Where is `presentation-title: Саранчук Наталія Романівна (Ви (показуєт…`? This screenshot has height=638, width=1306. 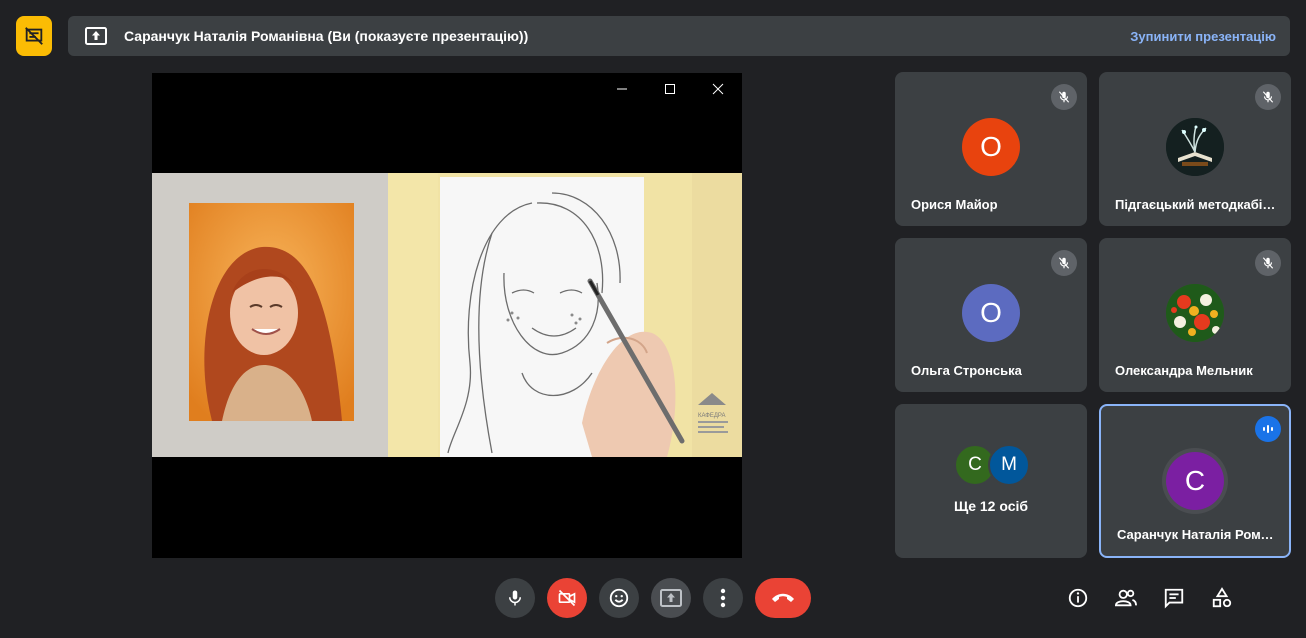
presentation-title: Саранчук Наталія Романівна (Ви (показуєт… is located at coordinates (326, 36).